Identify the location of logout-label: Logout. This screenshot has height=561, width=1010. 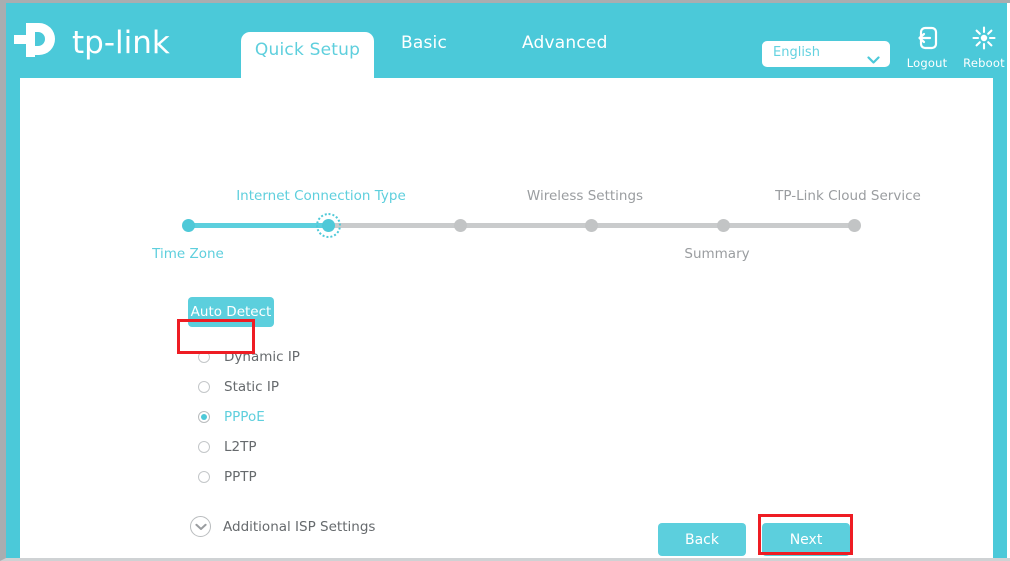
(927, 63).